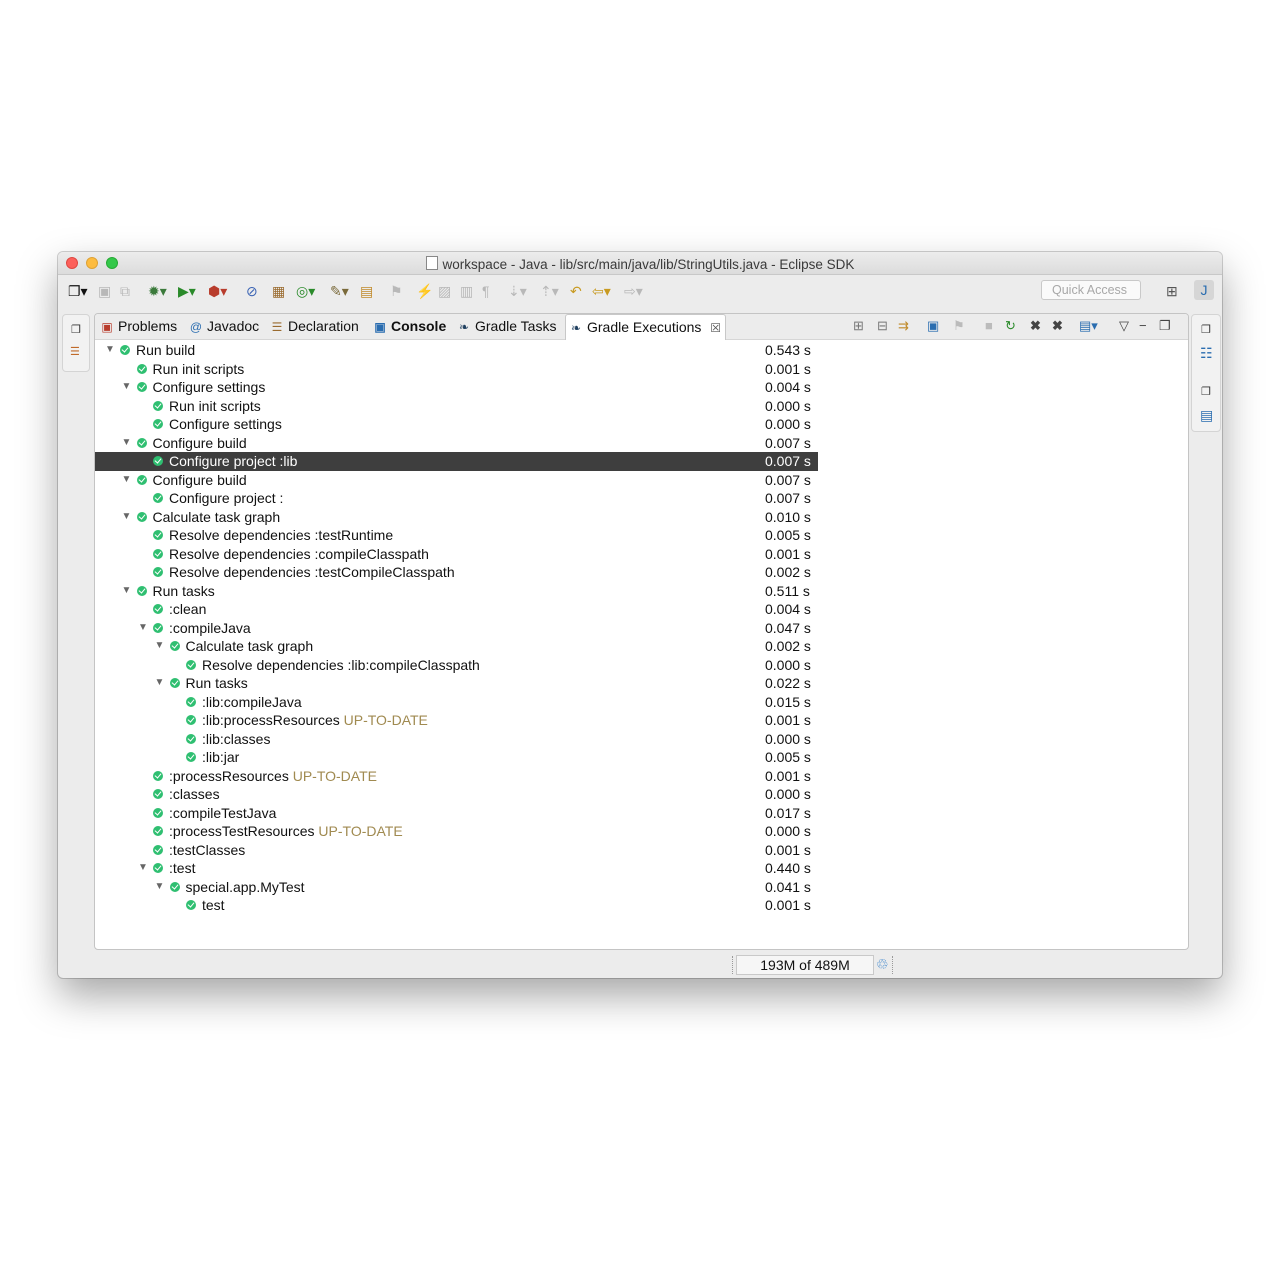  What do you see at coordinates (633, 291) in the screenshot?
I see `forward-icon: ⇨▾` at bounding box center [633, 291].